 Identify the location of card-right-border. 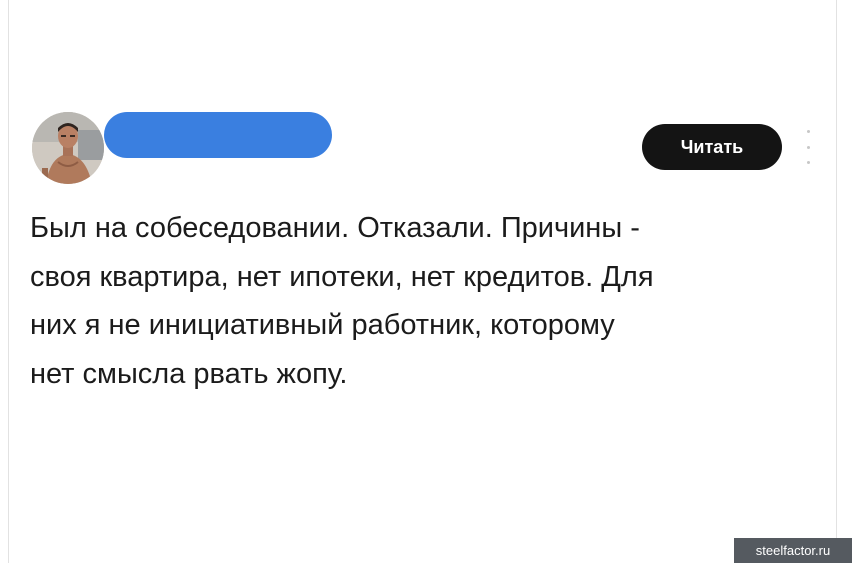
(836, 281).